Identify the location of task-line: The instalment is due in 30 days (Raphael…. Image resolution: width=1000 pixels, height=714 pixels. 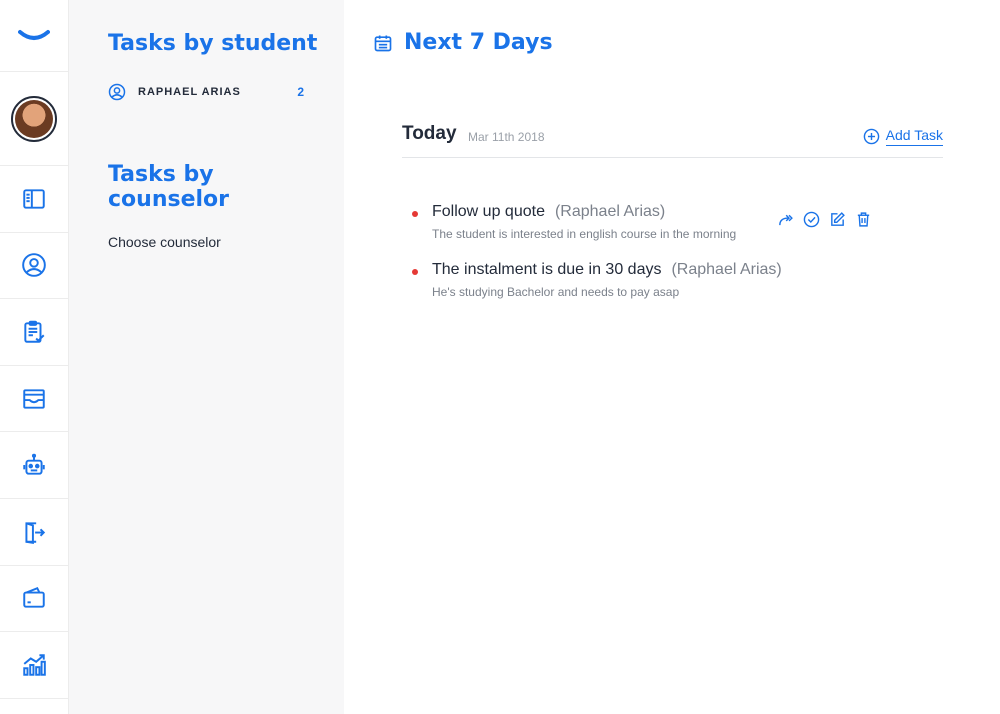
(607, 270).